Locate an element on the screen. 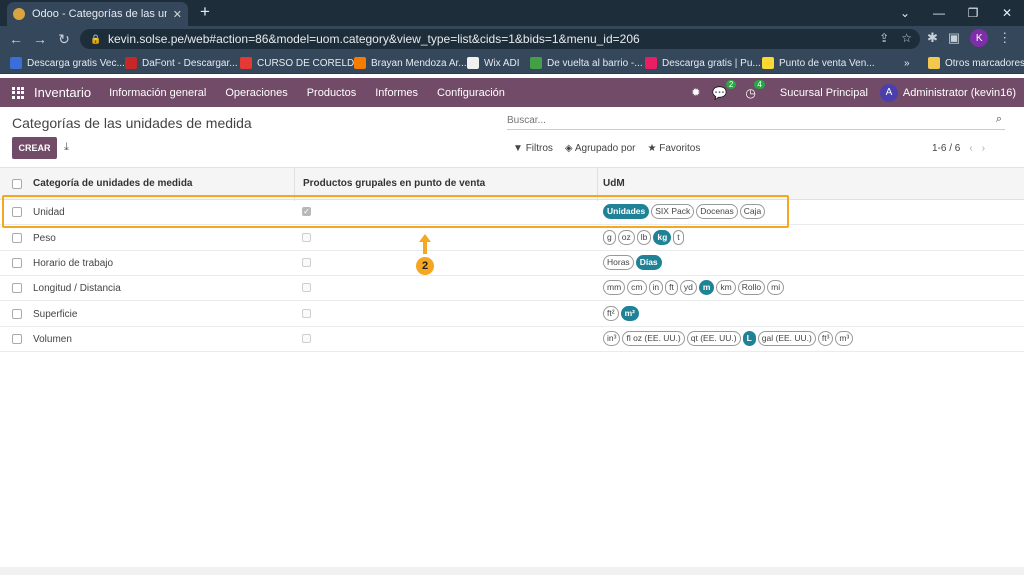 Image resolution: width=1024 pixels, height=575 pixels. header-category: Categoría de unidades de medida is located at coordinates (112, 183).